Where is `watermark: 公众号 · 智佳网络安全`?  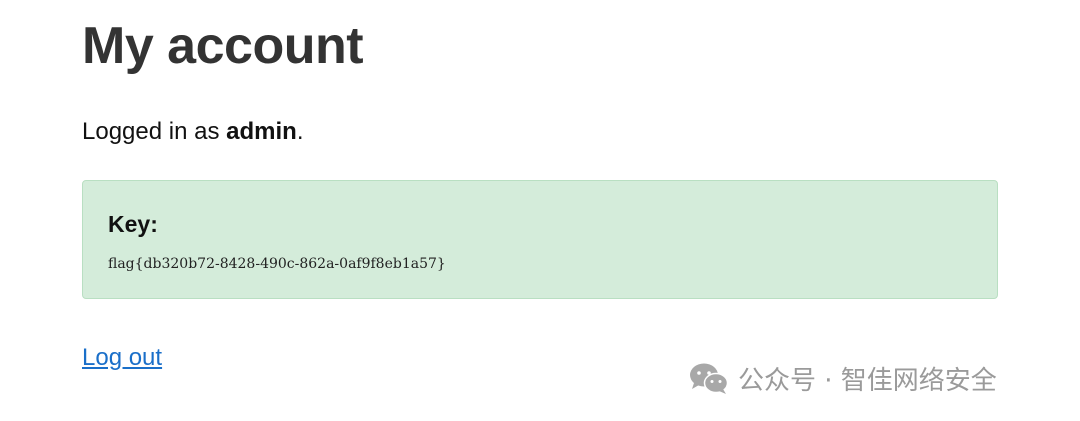 watermark: 公众号 · 智佳网络安全 is located at coordinates (842, 378).